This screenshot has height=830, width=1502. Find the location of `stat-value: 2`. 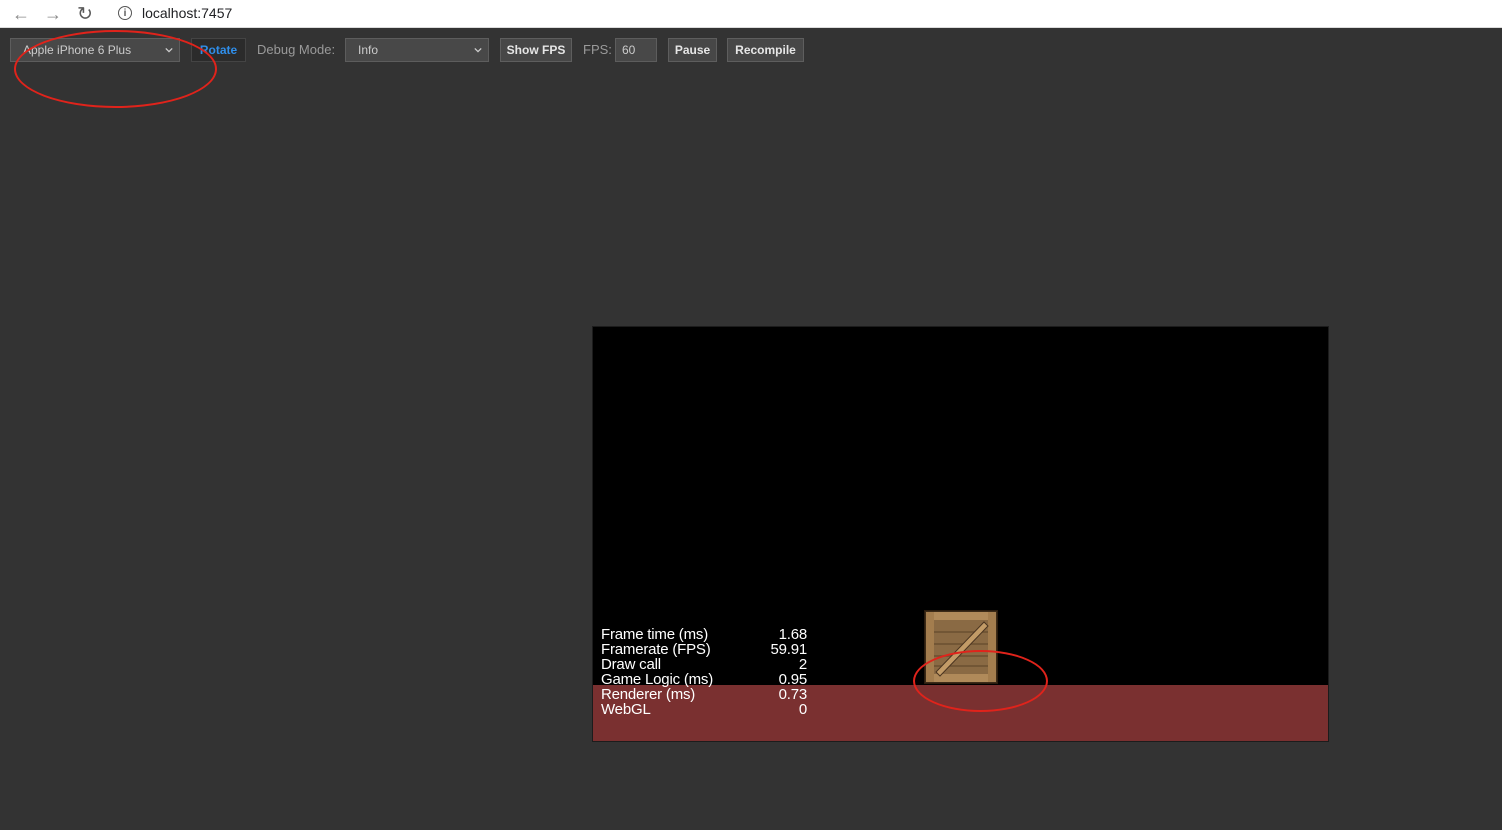

stat-value: 2 is located at coordinates (802, 664).